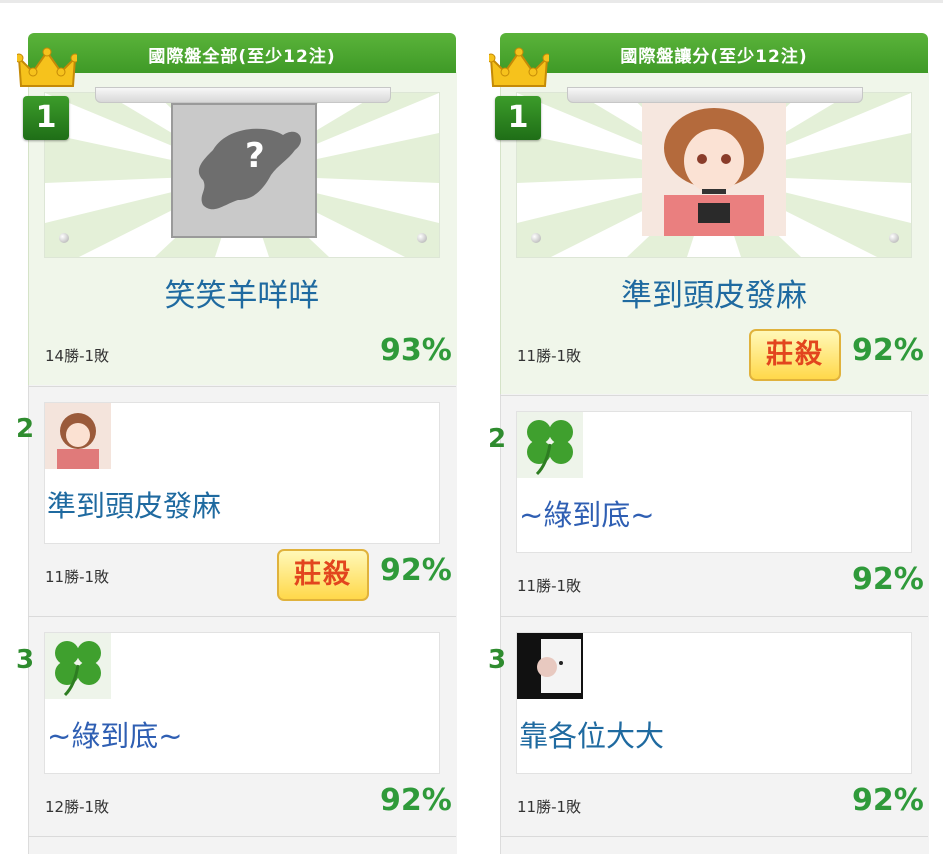 This screenshot has height=854, width=943. Describe the element at coordinates (714, 57) in the screenshot. I see `leaderboard-title: 國際盤讓分(至少12注)` at that location.